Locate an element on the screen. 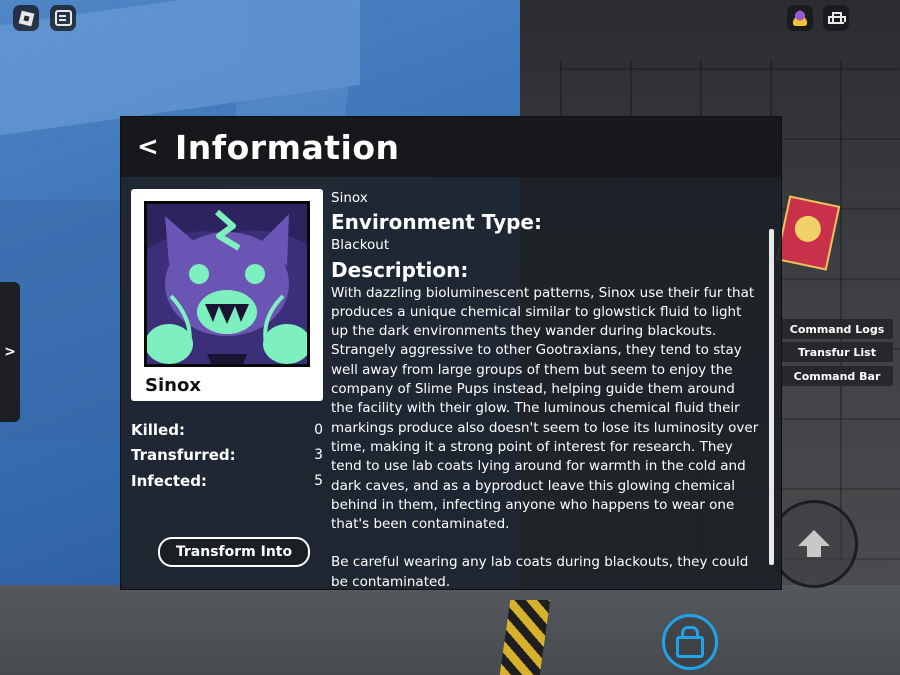 This screenshot has width=900, height=675. sinox-portrait-image is located at coordinates (227, 284).